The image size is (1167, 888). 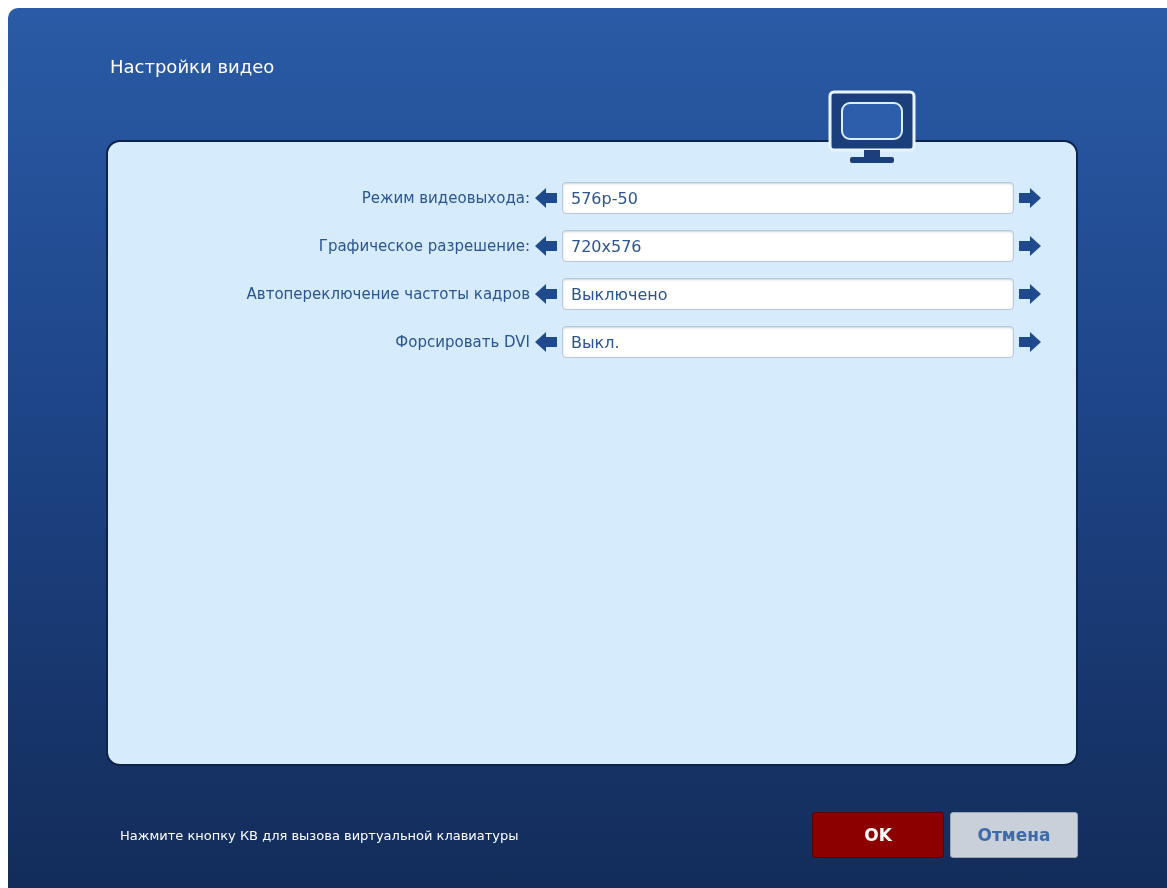 What do you see at coordinates (878, 835) in the screenshot?
I see `ok-button: OK` at bounding box center [878, 835].